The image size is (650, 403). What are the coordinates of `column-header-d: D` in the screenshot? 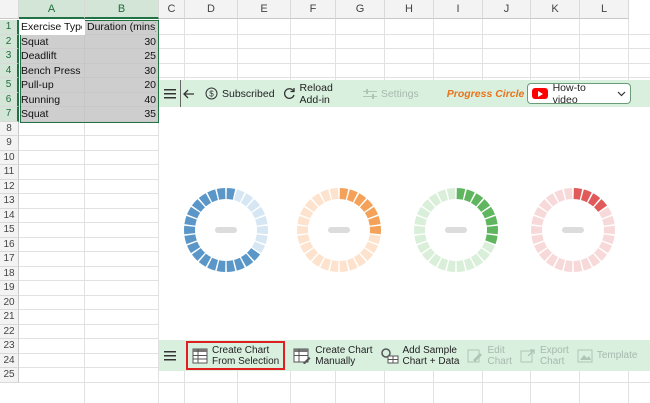 It's located at (211, 9).